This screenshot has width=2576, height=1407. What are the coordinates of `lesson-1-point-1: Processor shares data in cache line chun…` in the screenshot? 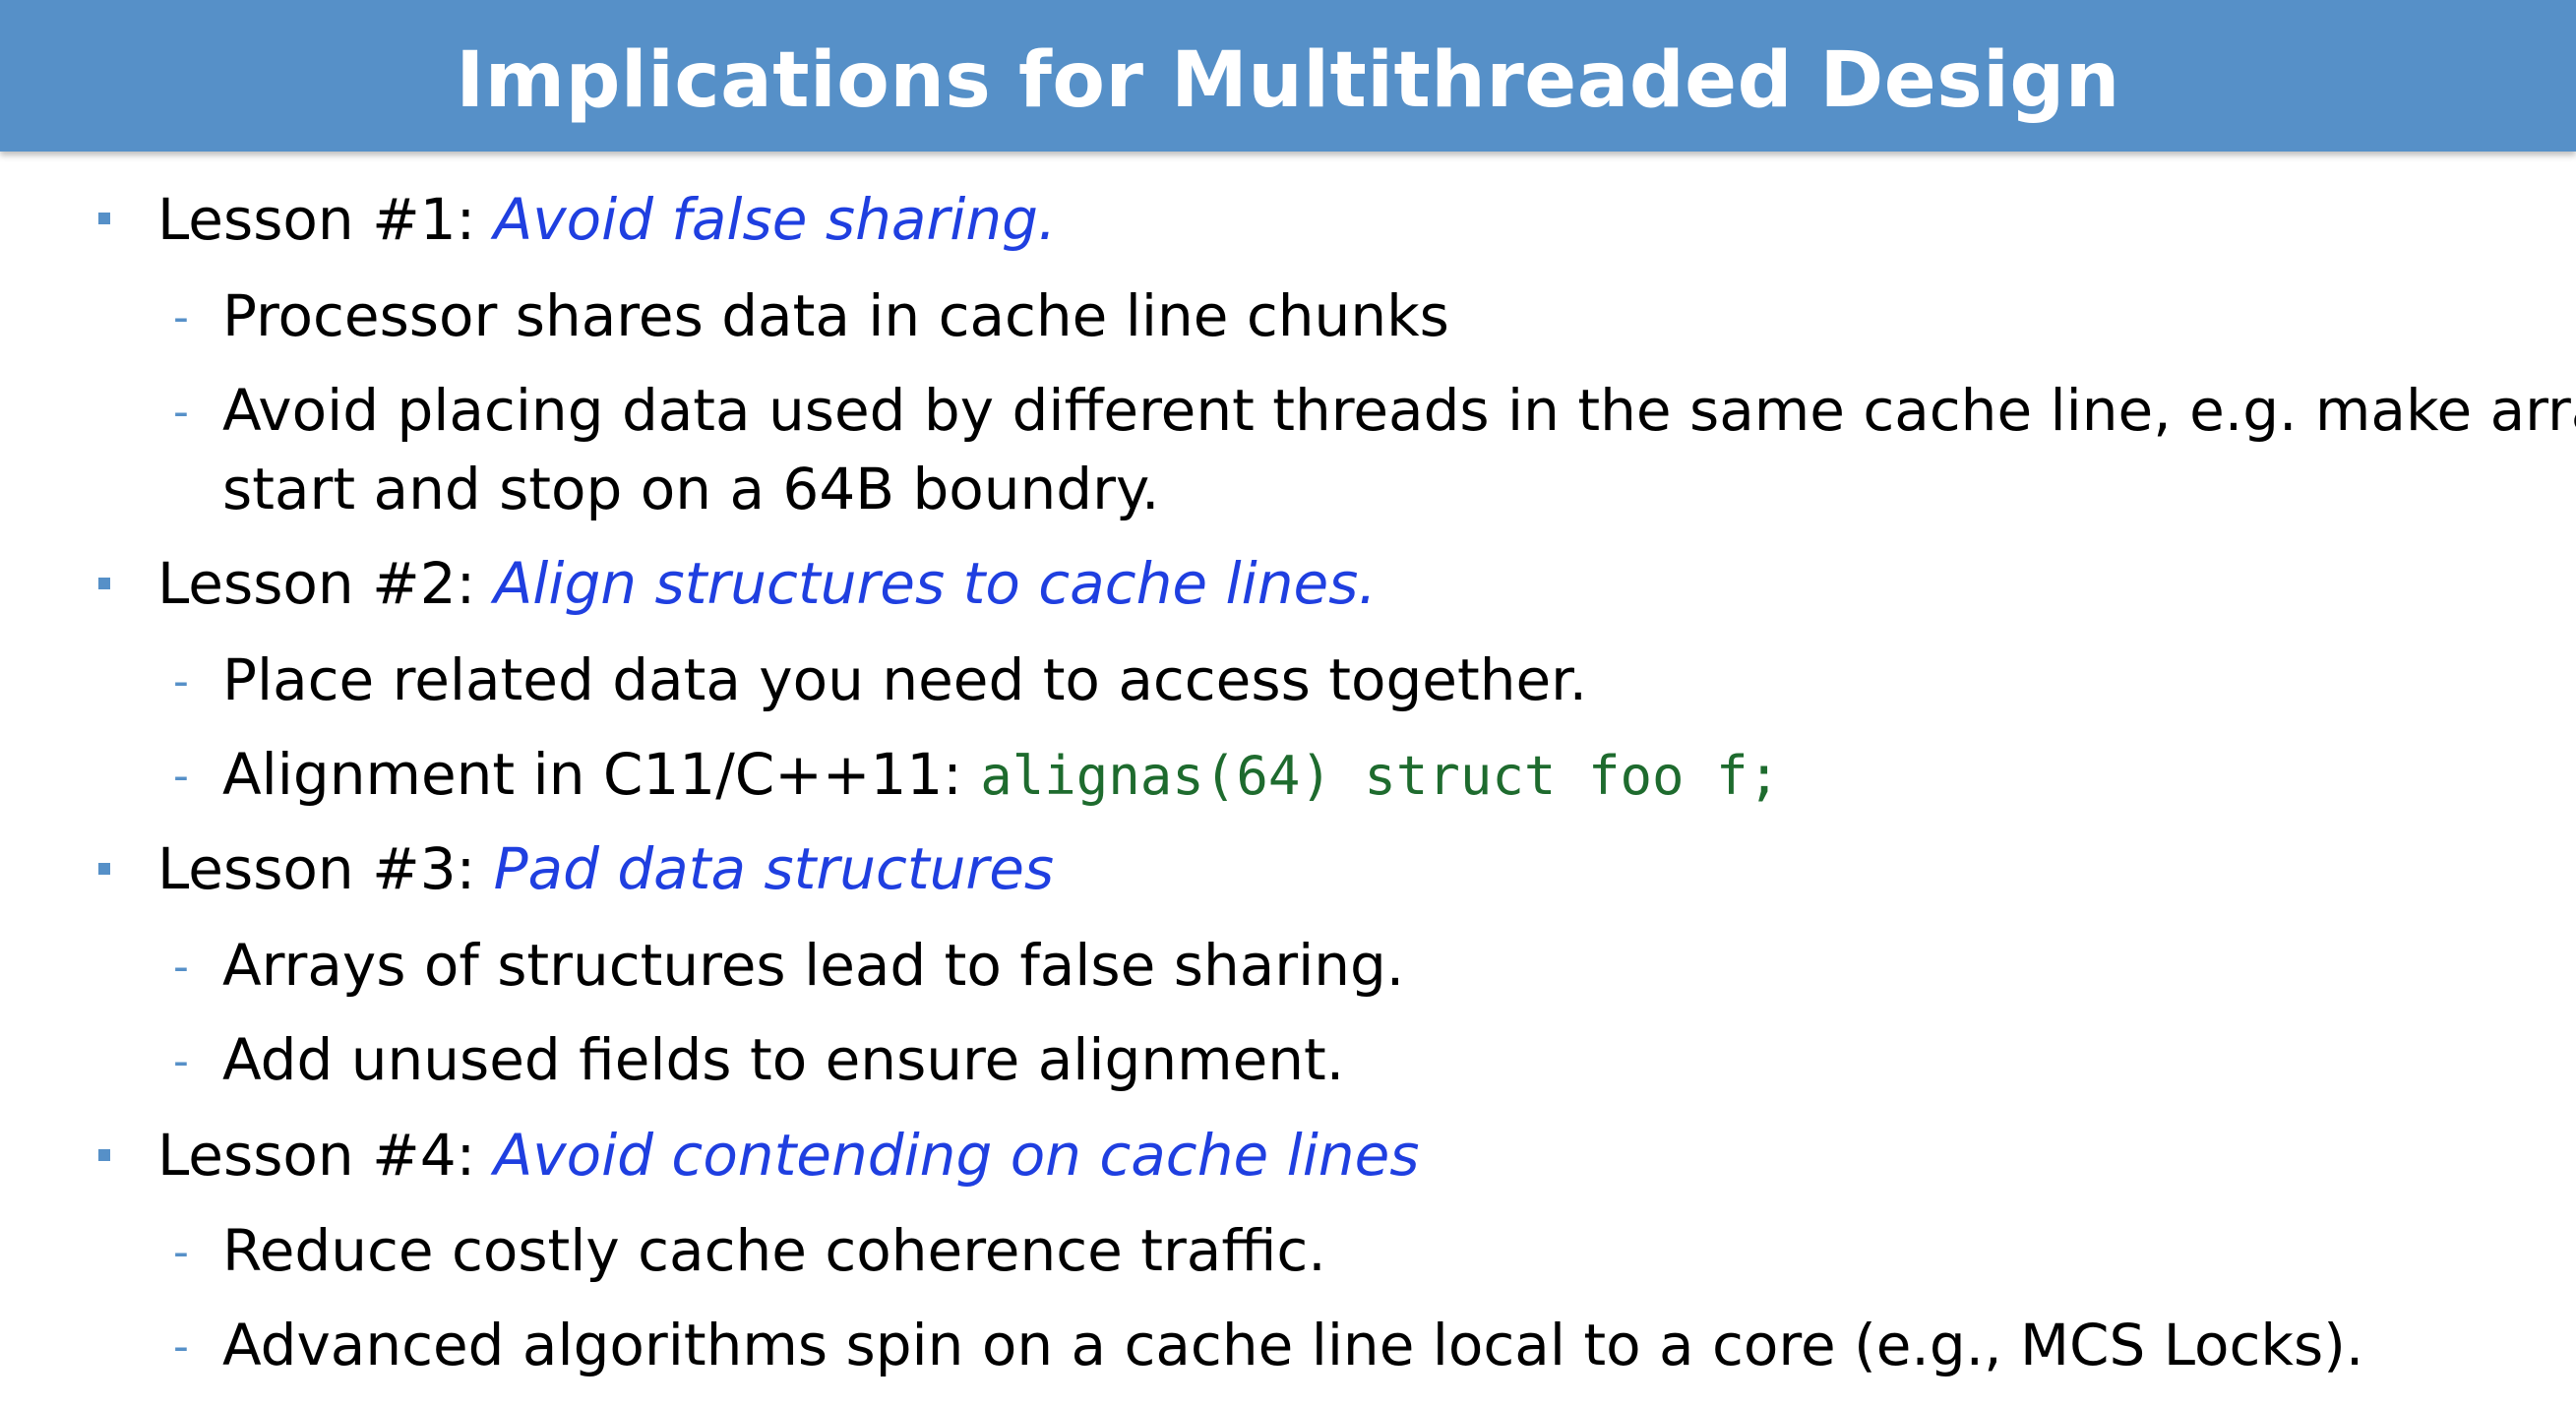 It's located at (835, 315).